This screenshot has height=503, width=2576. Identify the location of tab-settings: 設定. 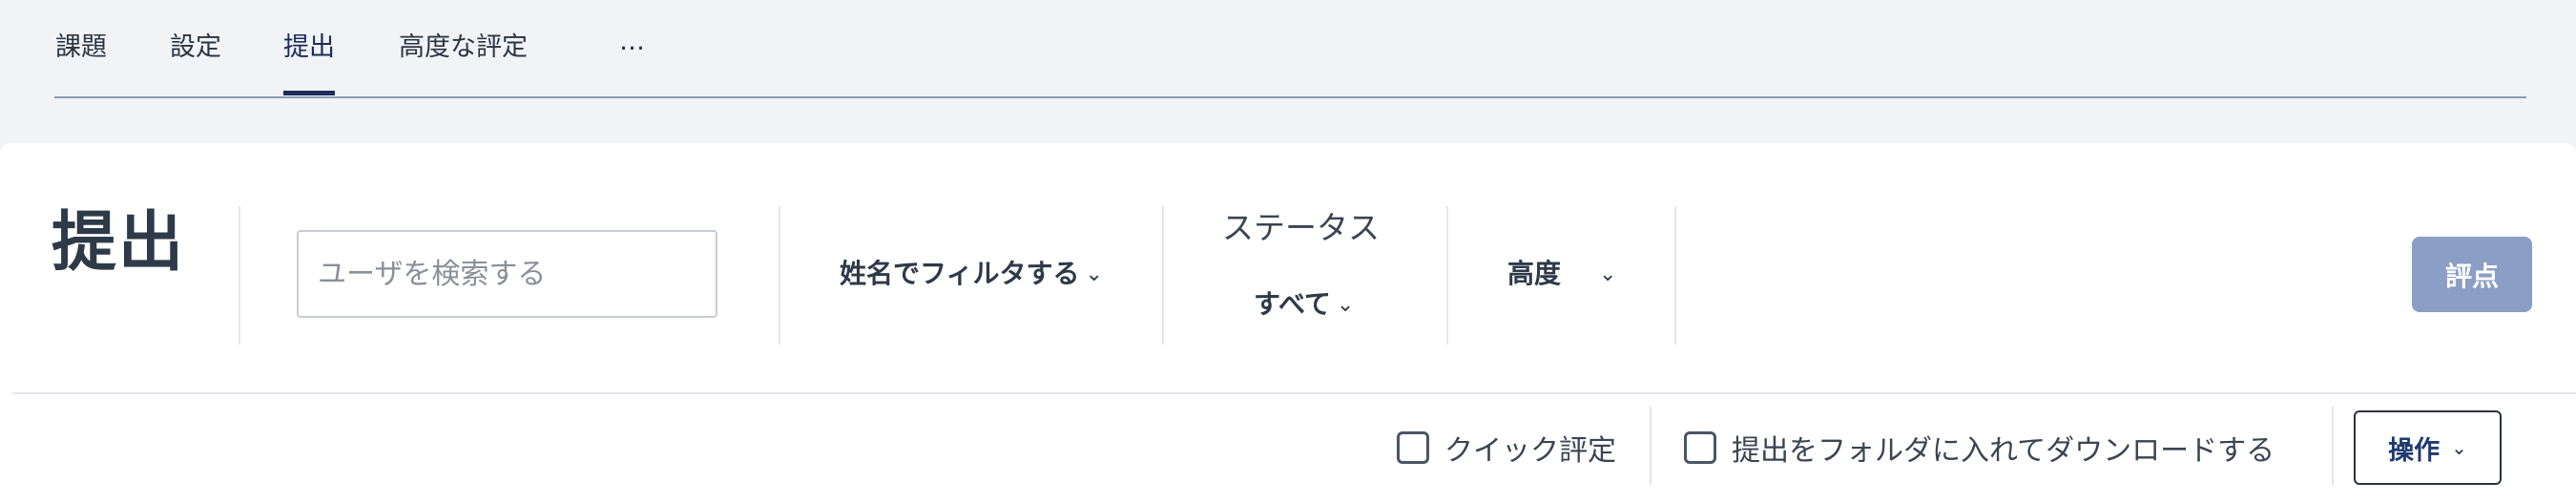
(195, 48).